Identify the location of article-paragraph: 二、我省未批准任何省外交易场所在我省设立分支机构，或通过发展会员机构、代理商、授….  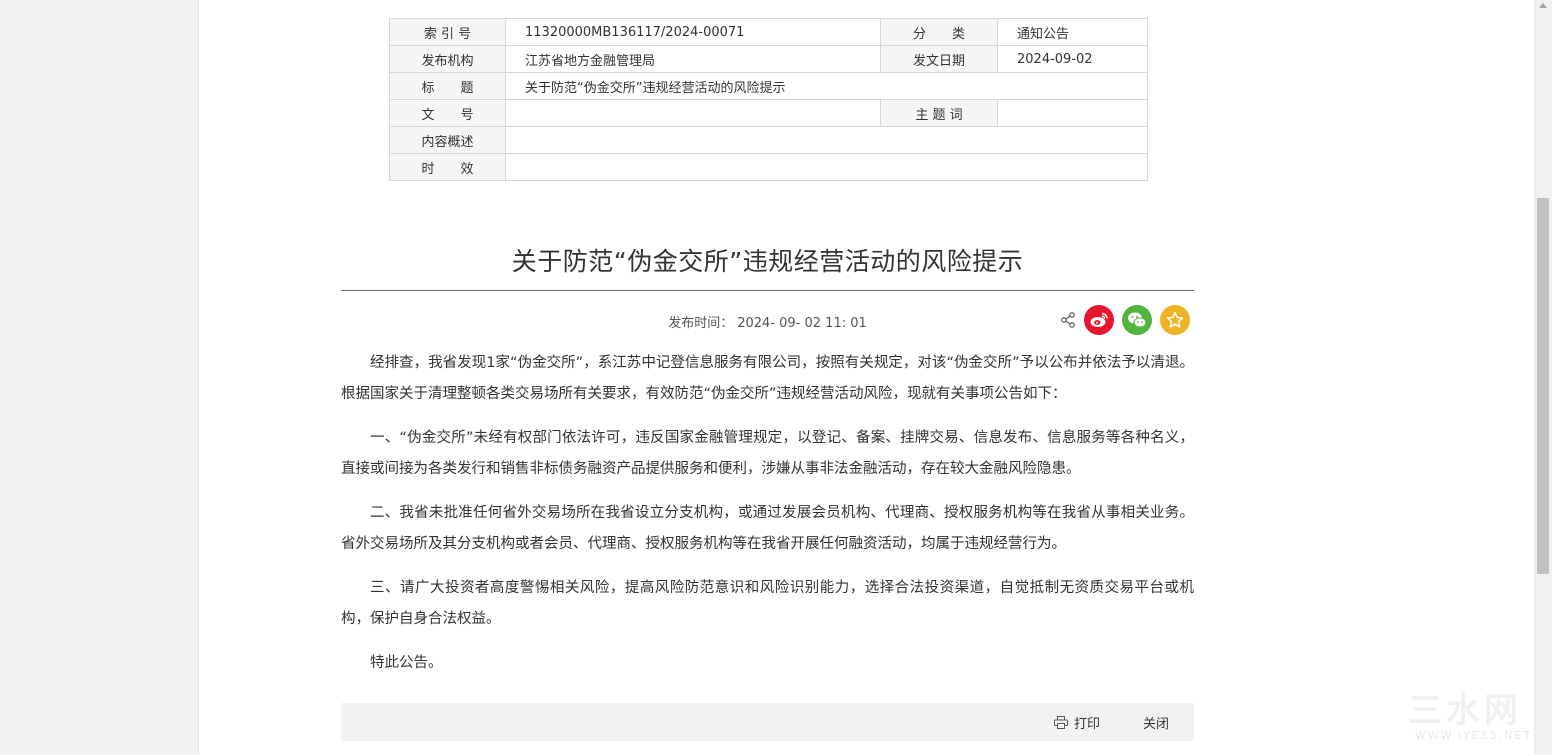
(767, 528).